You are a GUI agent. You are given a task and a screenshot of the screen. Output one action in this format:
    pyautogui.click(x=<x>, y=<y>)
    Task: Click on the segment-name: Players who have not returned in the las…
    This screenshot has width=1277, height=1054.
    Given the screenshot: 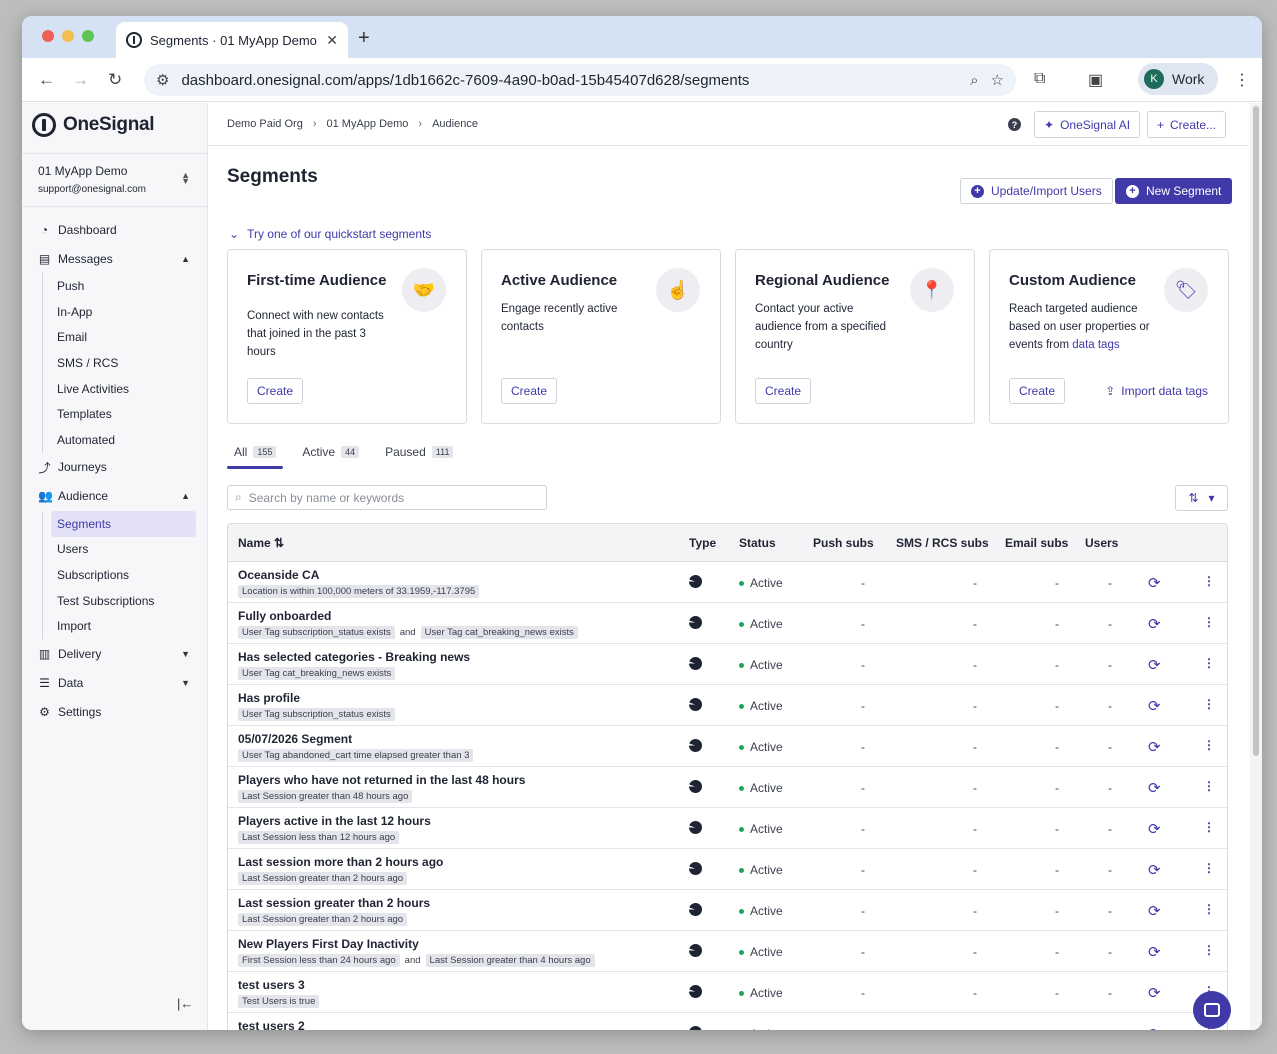 What is the action you would take?
    pyautogui.click(x=381, y=780)
    